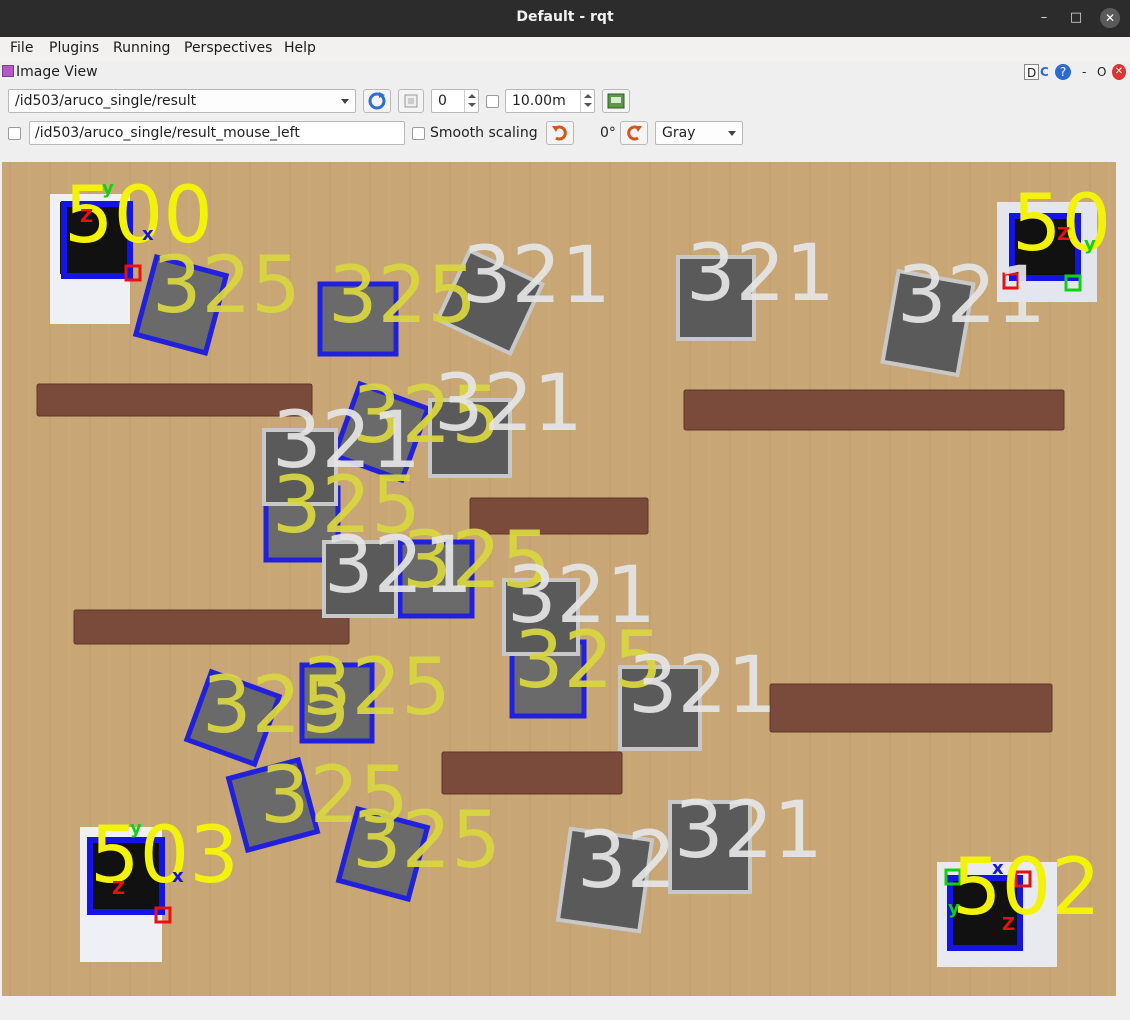 Image resolution: width=1130 pixels, height=1020 pixels. Describe the element at coordinates (21, 48) in the screenshot. I see `menu-file: File` at that location.